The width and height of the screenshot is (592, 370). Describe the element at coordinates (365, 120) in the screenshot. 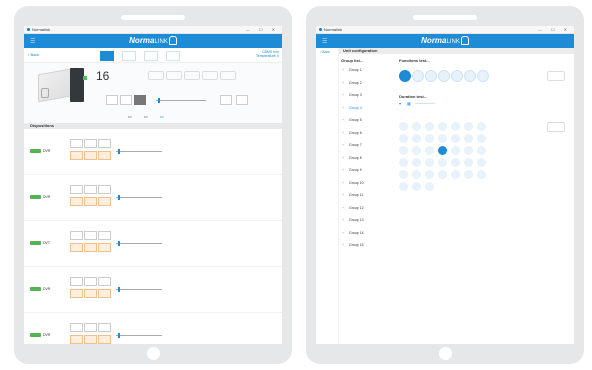

I see `group-item: + Group 5` at that location.